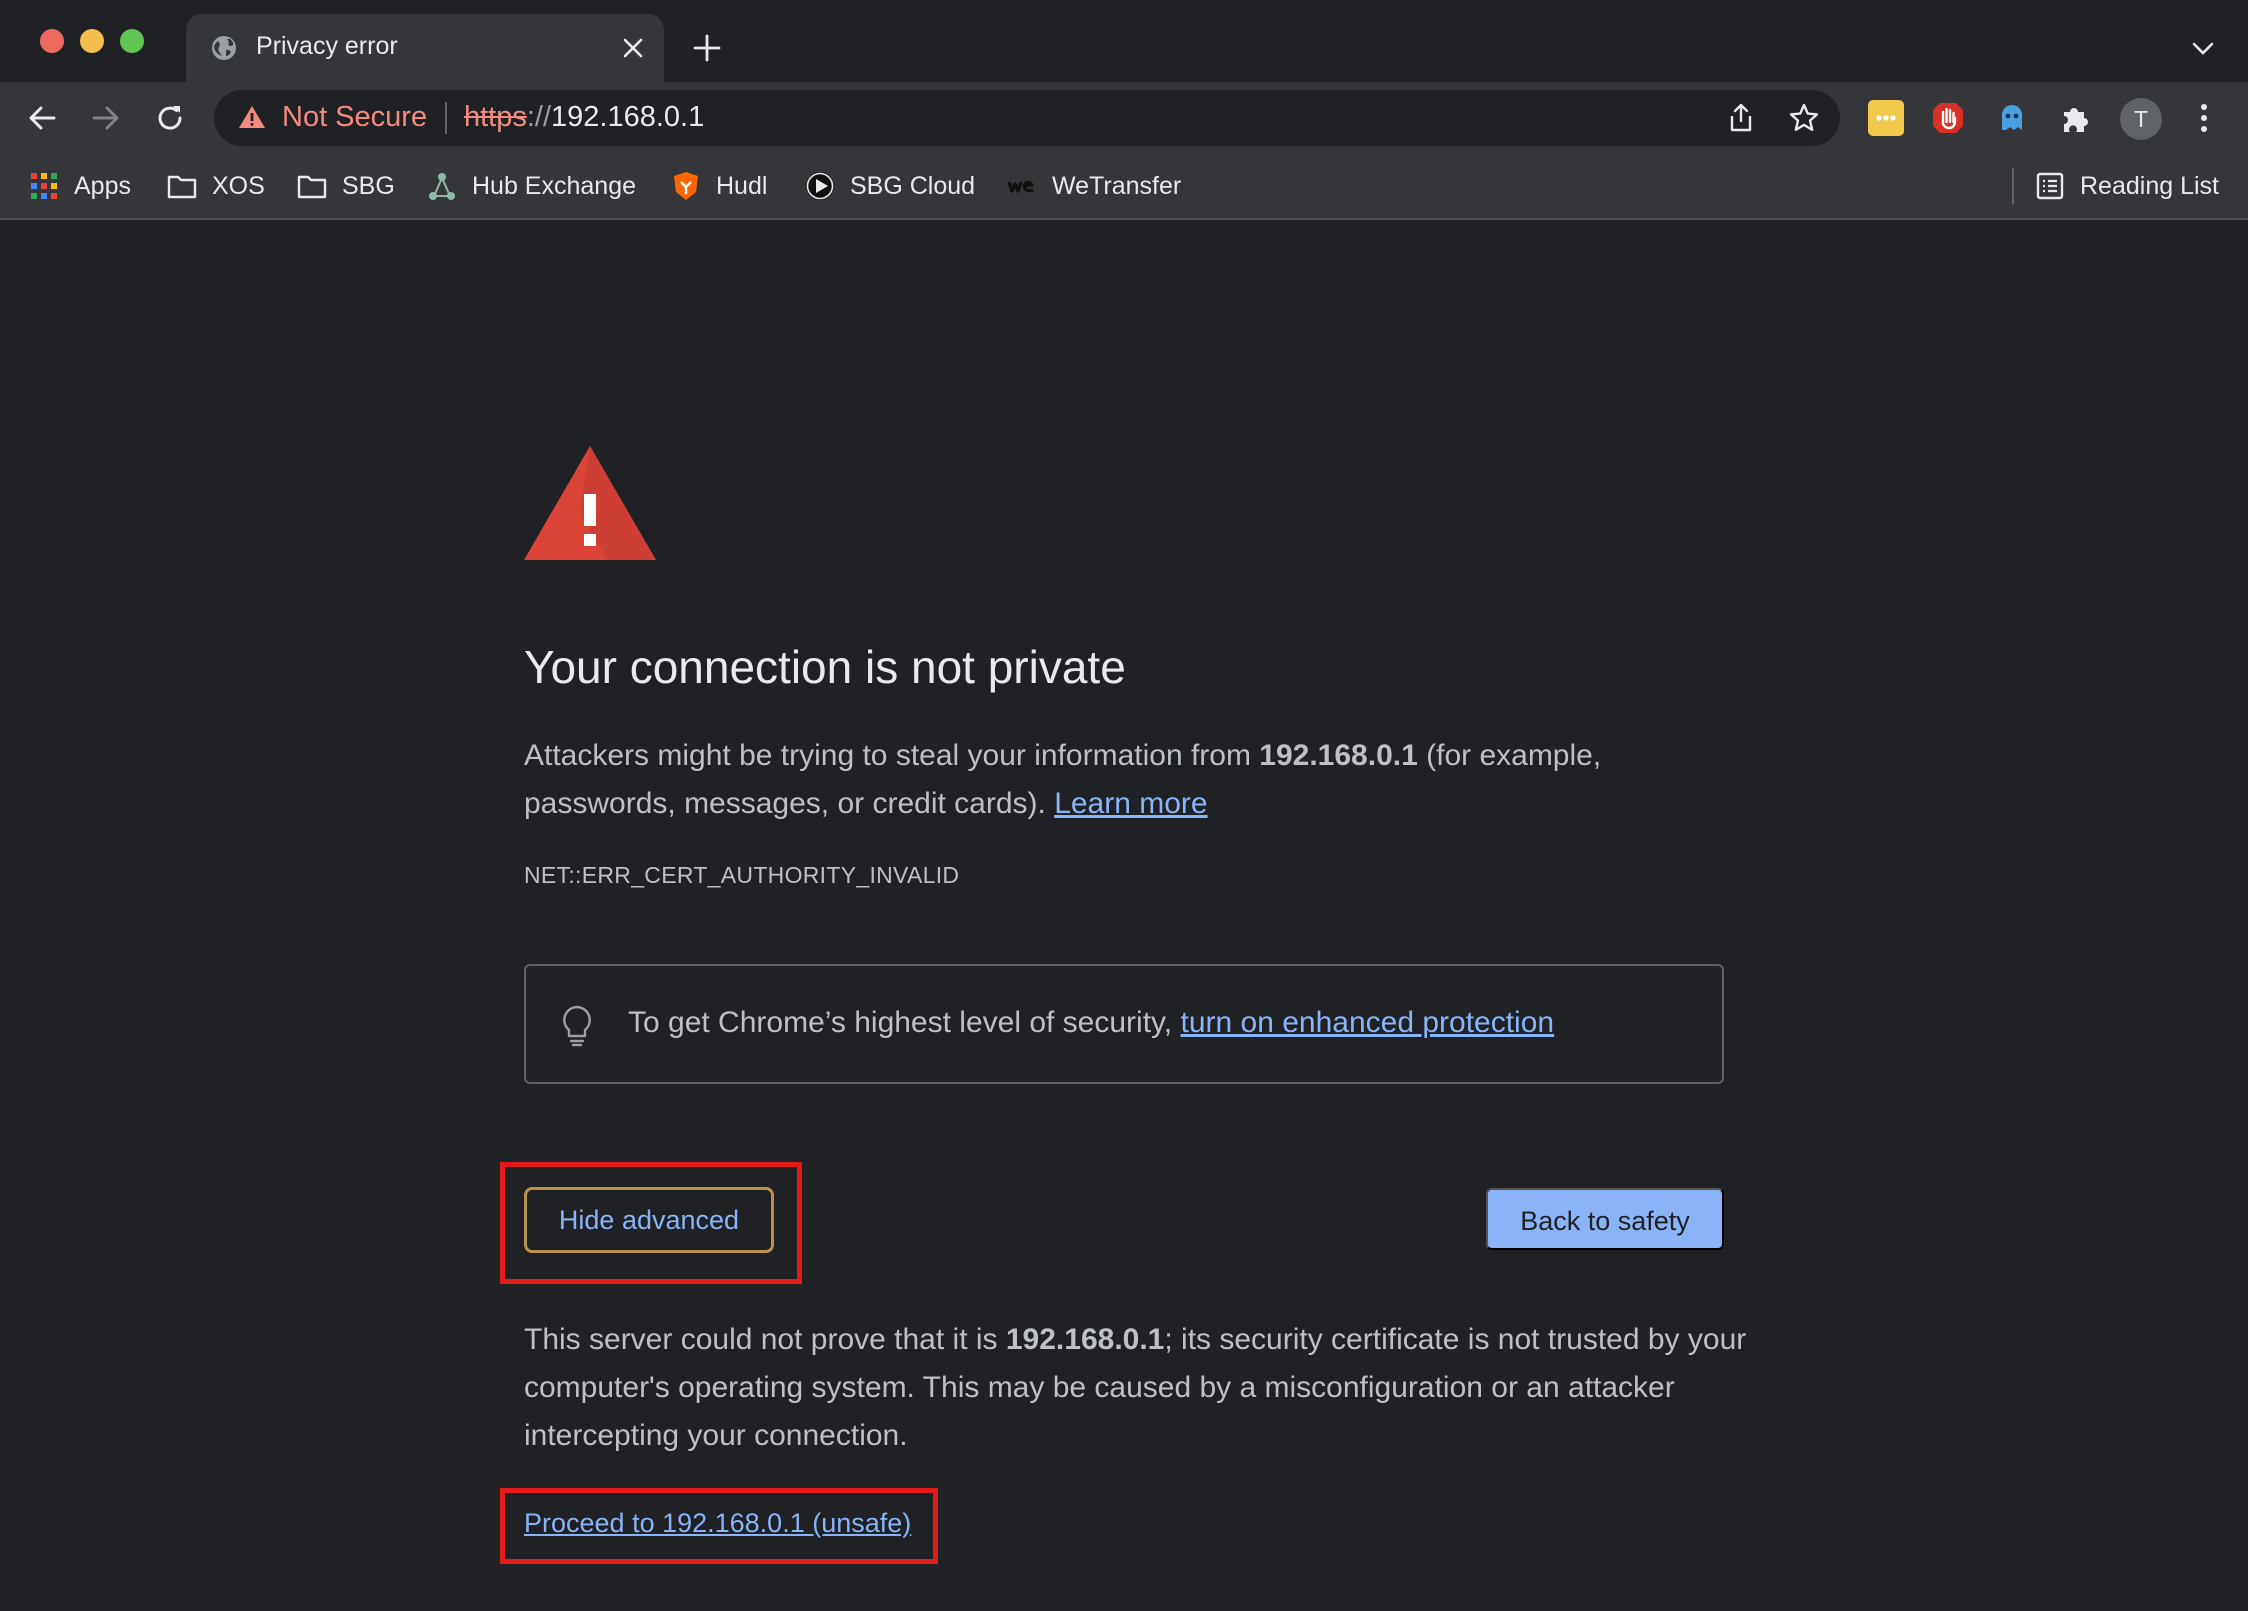  Describe the element at coordinates (577, 1026) in the screenshot. I see `lightbulb-icon` at that location.